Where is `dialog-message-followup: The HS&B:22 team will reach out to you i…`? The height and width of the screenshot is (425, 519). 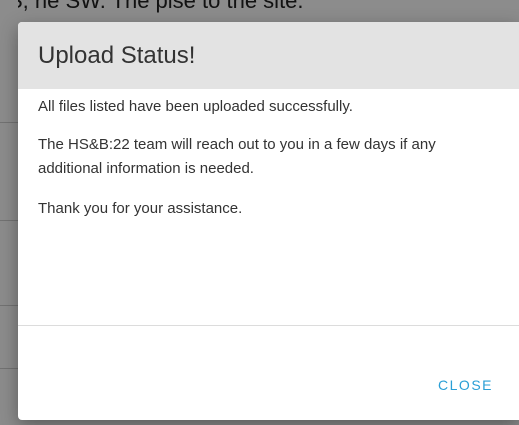
dialog-message-followup: The HS&B:22 team will reach out to you i… is located at coordinates (237, 156).